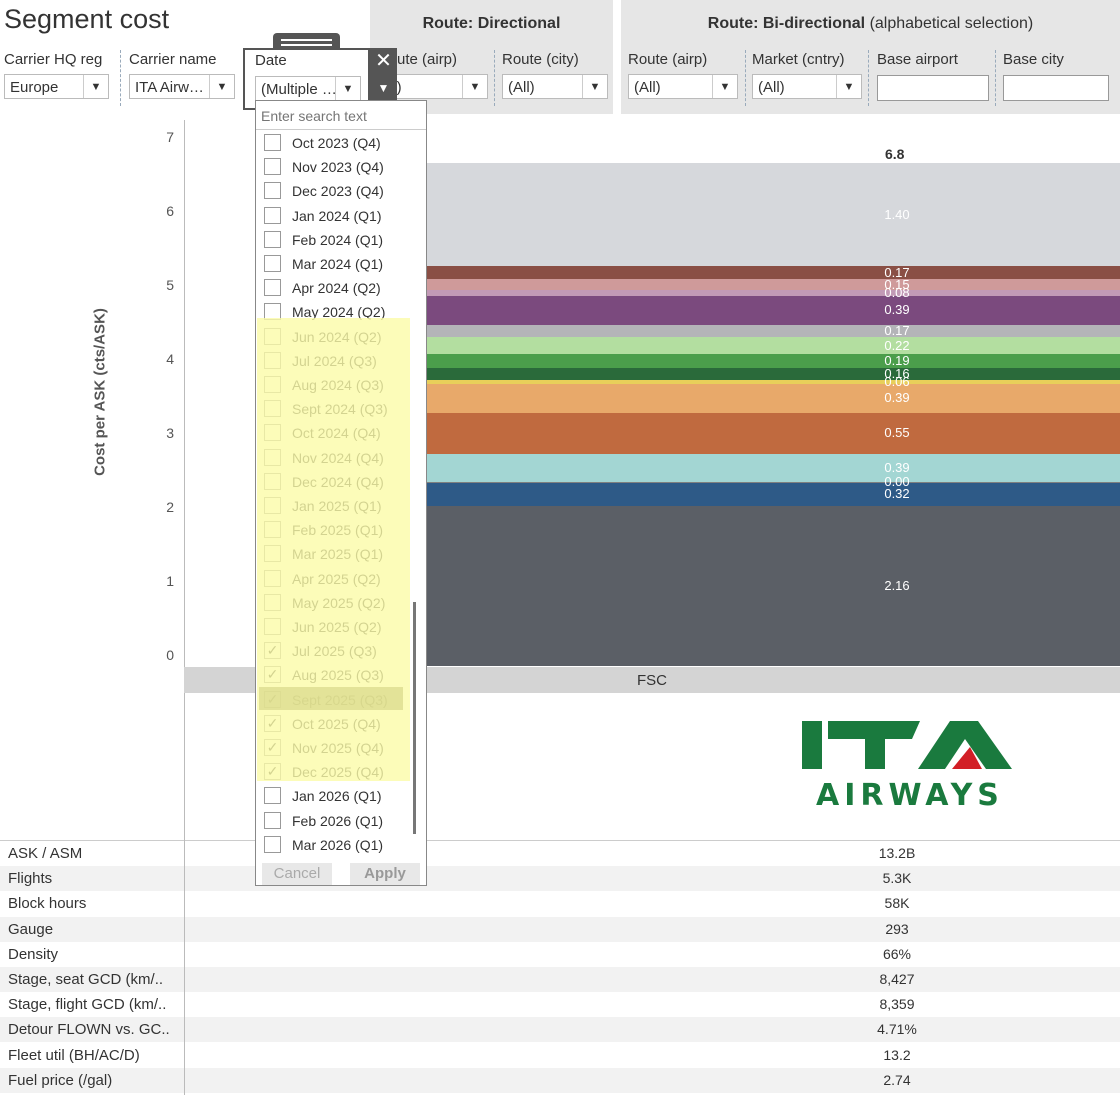 The width and height of the screenshot is (1120, 1095). I want to click on chart-left-axis-line, so click(184, 480).